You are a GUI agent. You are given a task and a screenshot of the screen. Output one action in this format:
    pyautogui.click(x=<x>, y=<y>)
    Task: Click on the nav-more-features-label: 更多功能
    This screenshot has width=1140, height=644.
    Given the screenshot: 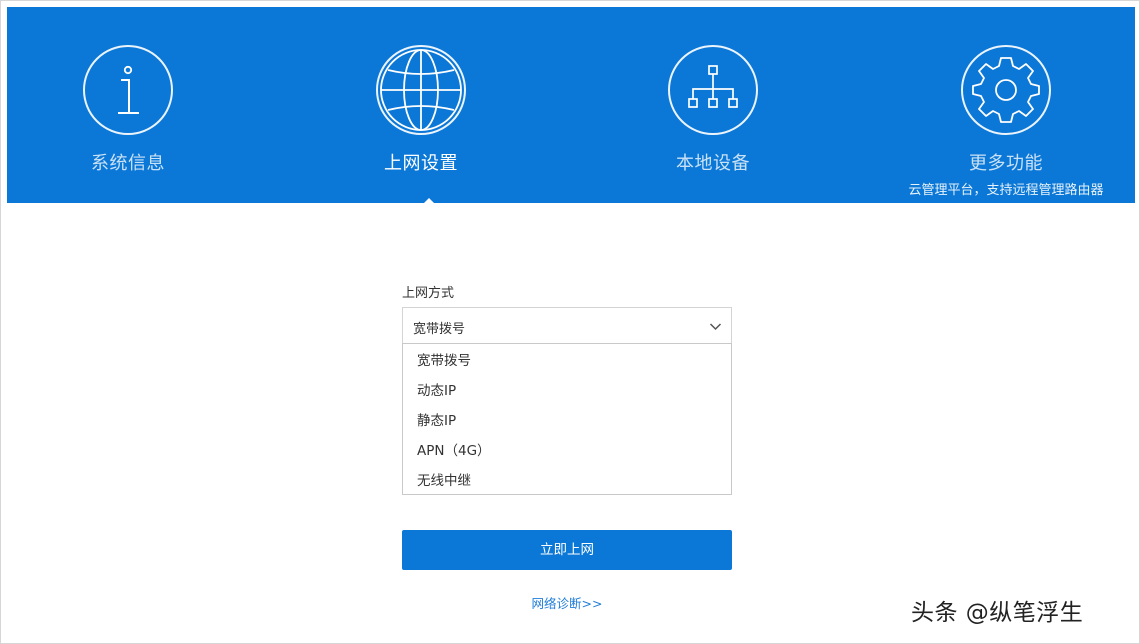 What is the action you would take?
    pyautogui.click(x=1006, y=163)
    